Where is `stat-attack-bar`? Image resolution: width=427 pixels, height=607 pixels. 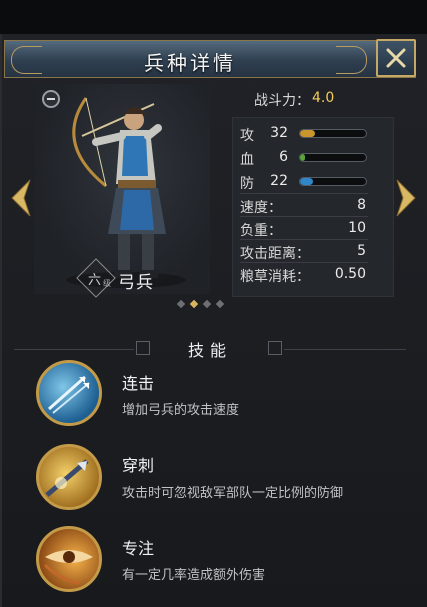 stat-attack-bar is located at coordinates (333, 133).